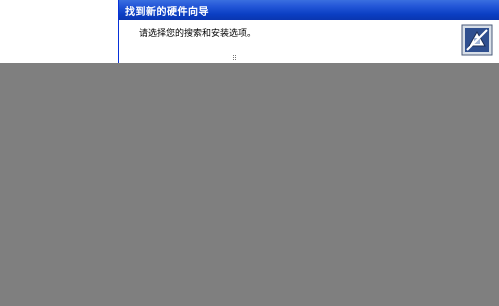  I want to click on title-bar: 找到新的硬件向导, so click(309, 10).